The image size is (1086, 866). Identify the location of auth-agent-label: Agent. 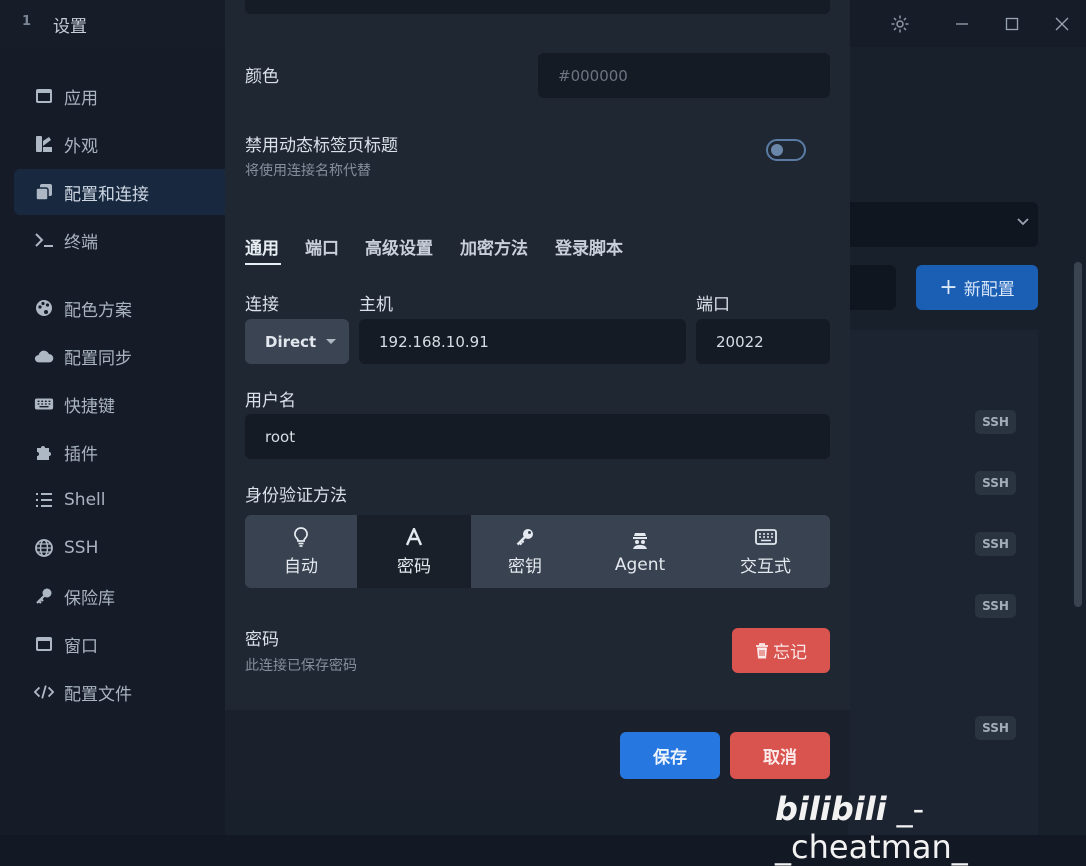
(640, 564).